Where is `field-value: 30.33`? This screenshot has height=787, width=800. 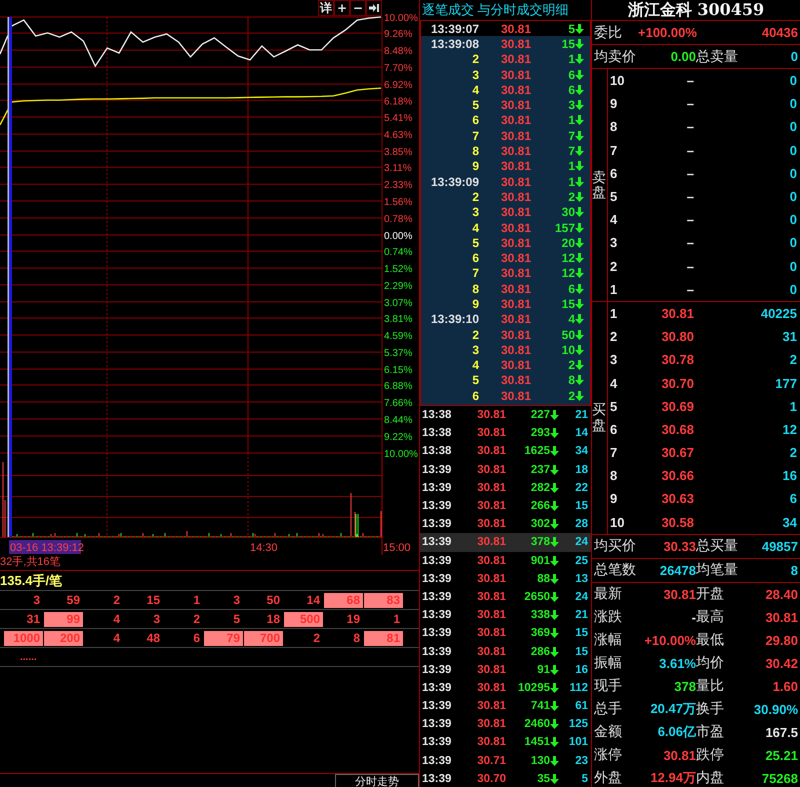 field-value: 30.33 is located at coordinates (679, 546).